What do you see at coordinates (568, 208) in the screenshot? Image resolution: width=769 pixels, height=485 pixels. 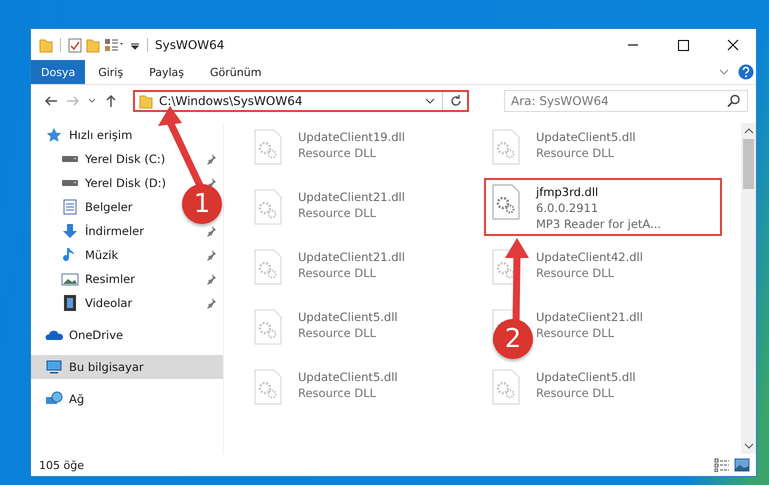 I see `file-detail: 6.0.0.2911` at bounding box center [568, 208].